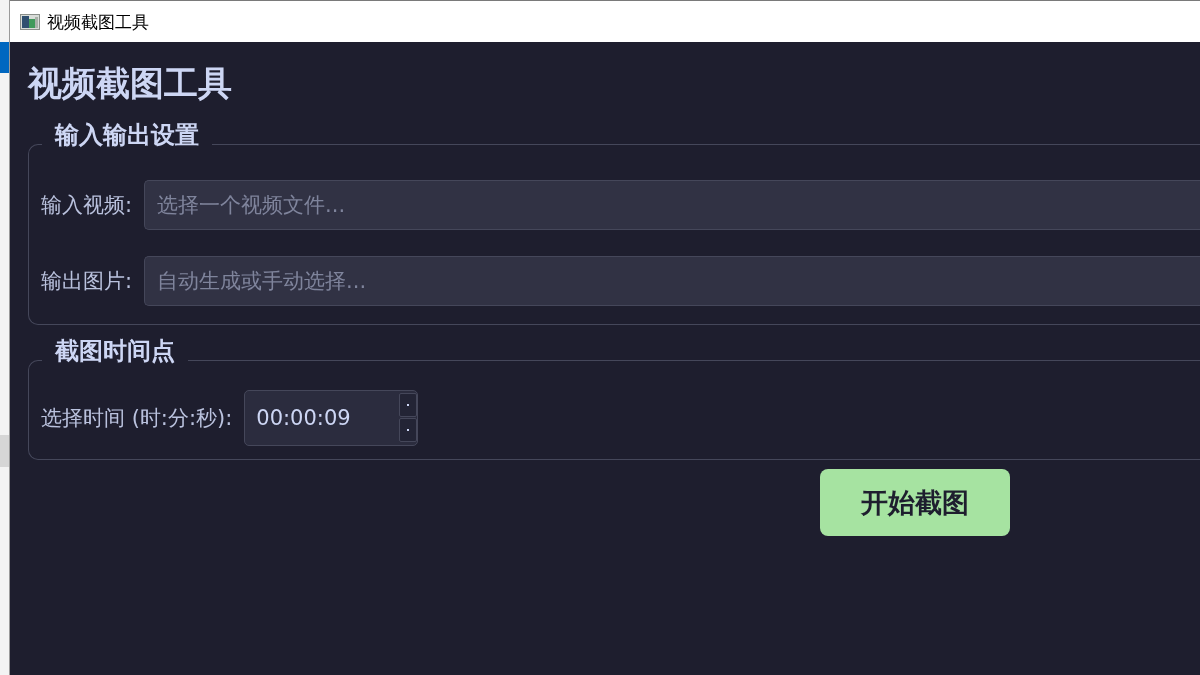 The height and width of the screenshot is (675, 1200). Describe the element at coordinates (137, 418) in the screenshot. I see `field-label: 选择时间 (时:分:秒):` at that location.